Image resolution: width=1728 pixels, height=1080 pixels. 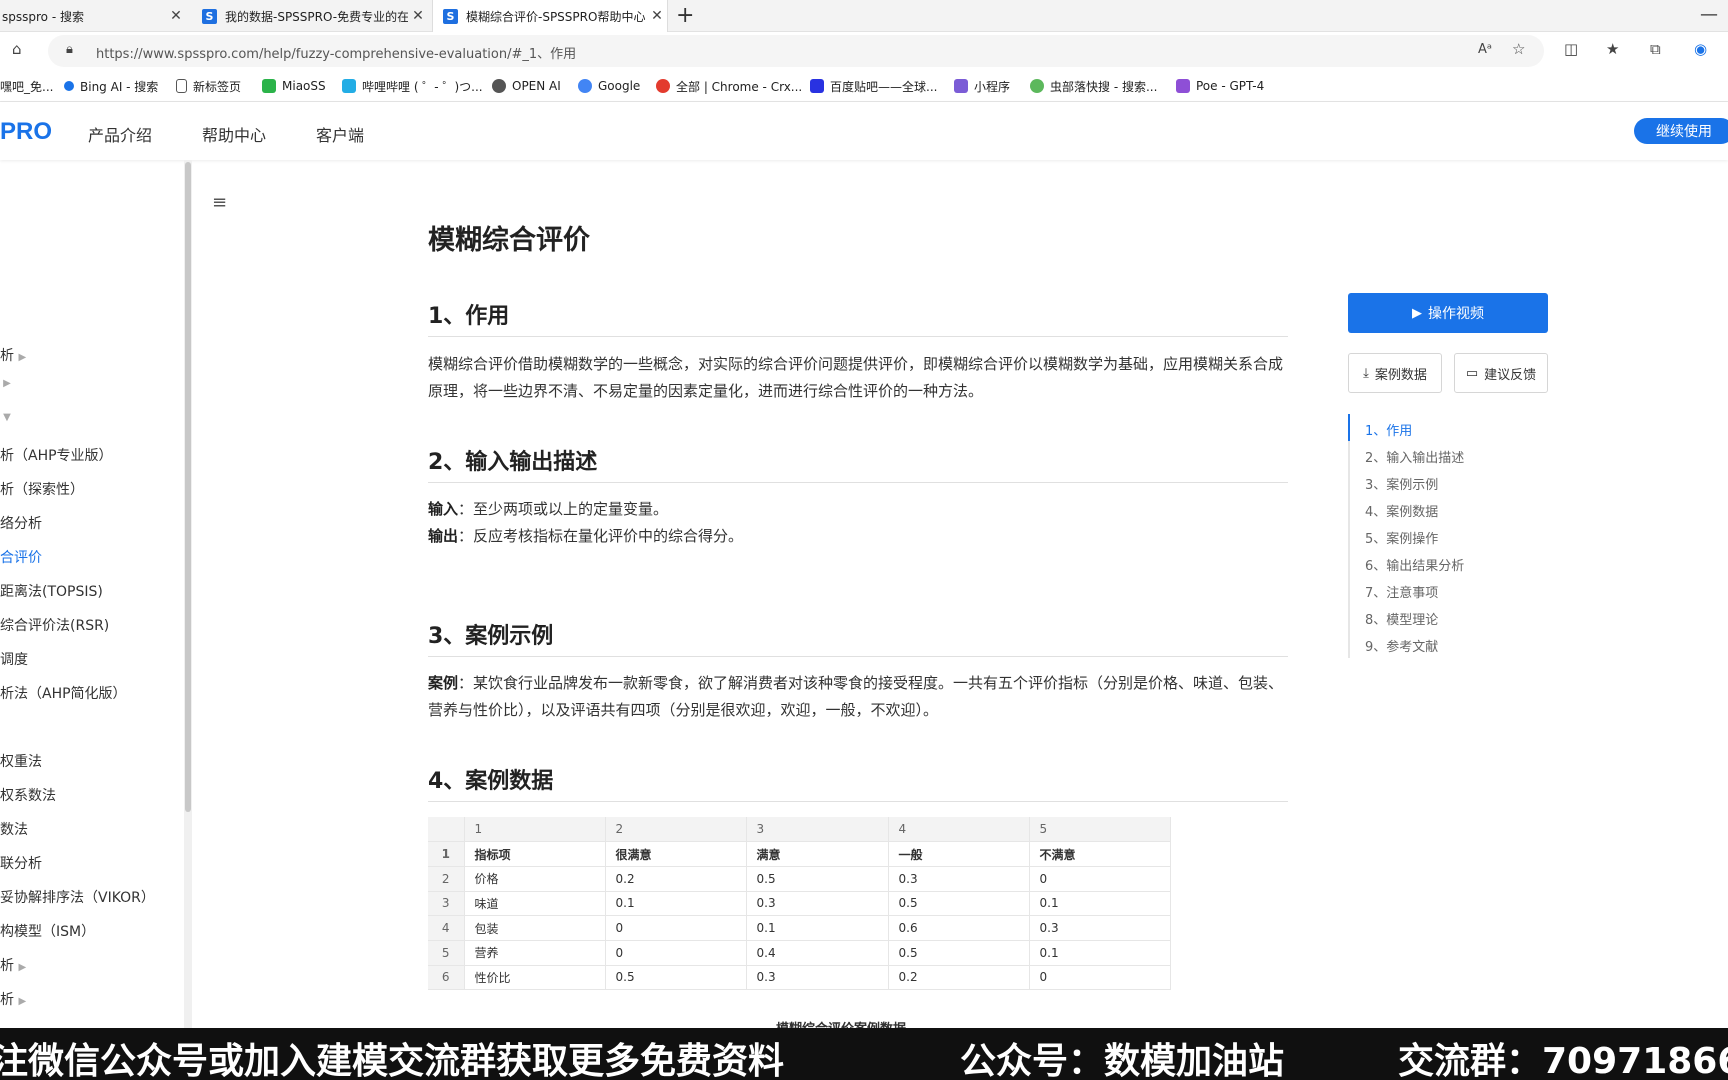 I want to click on edge-copilot-icon: ◉, so click(x=1700, y=49).